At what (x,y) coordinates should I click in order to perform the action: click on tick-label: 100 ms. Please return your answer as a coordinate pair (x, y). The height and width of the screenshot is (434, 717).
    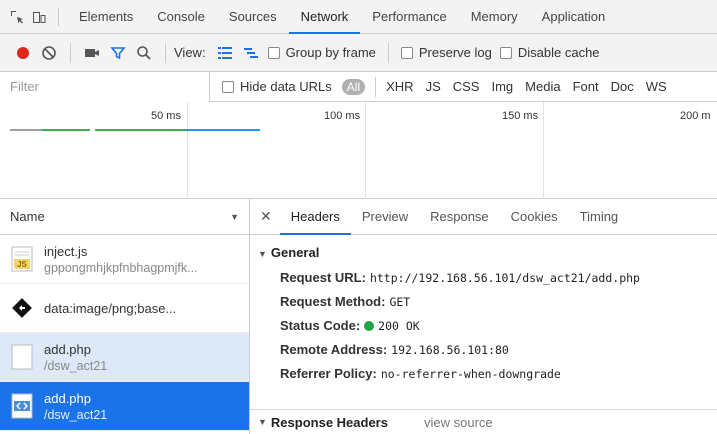
    Looking at the image, I should click on (342, 116).